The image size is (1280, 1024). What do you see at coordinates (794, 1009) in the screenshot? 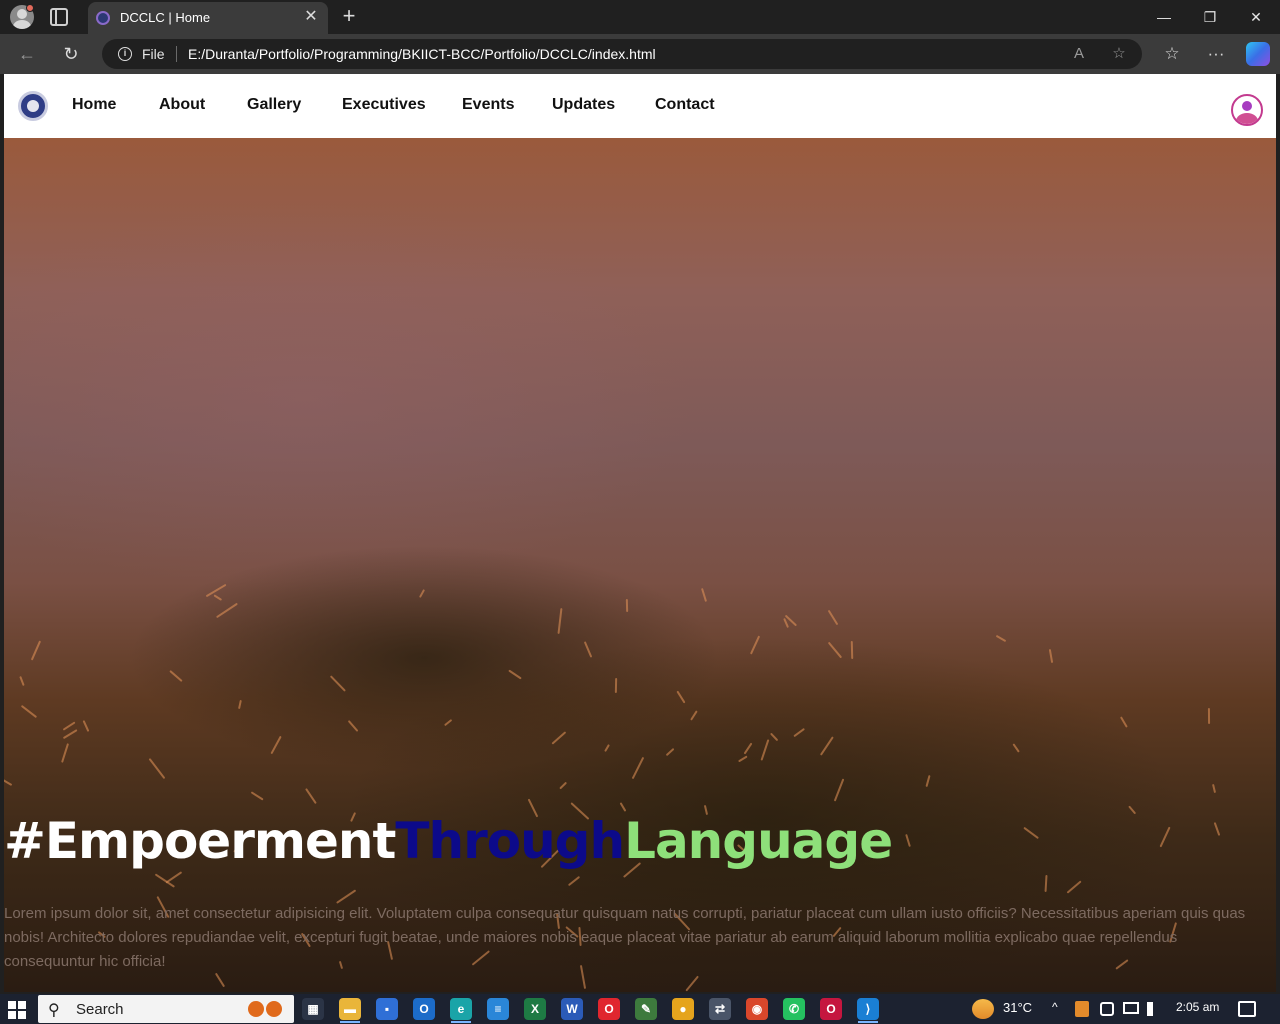
I see `whatsapp-icon: ✆` at bounding box center [794, 1009].